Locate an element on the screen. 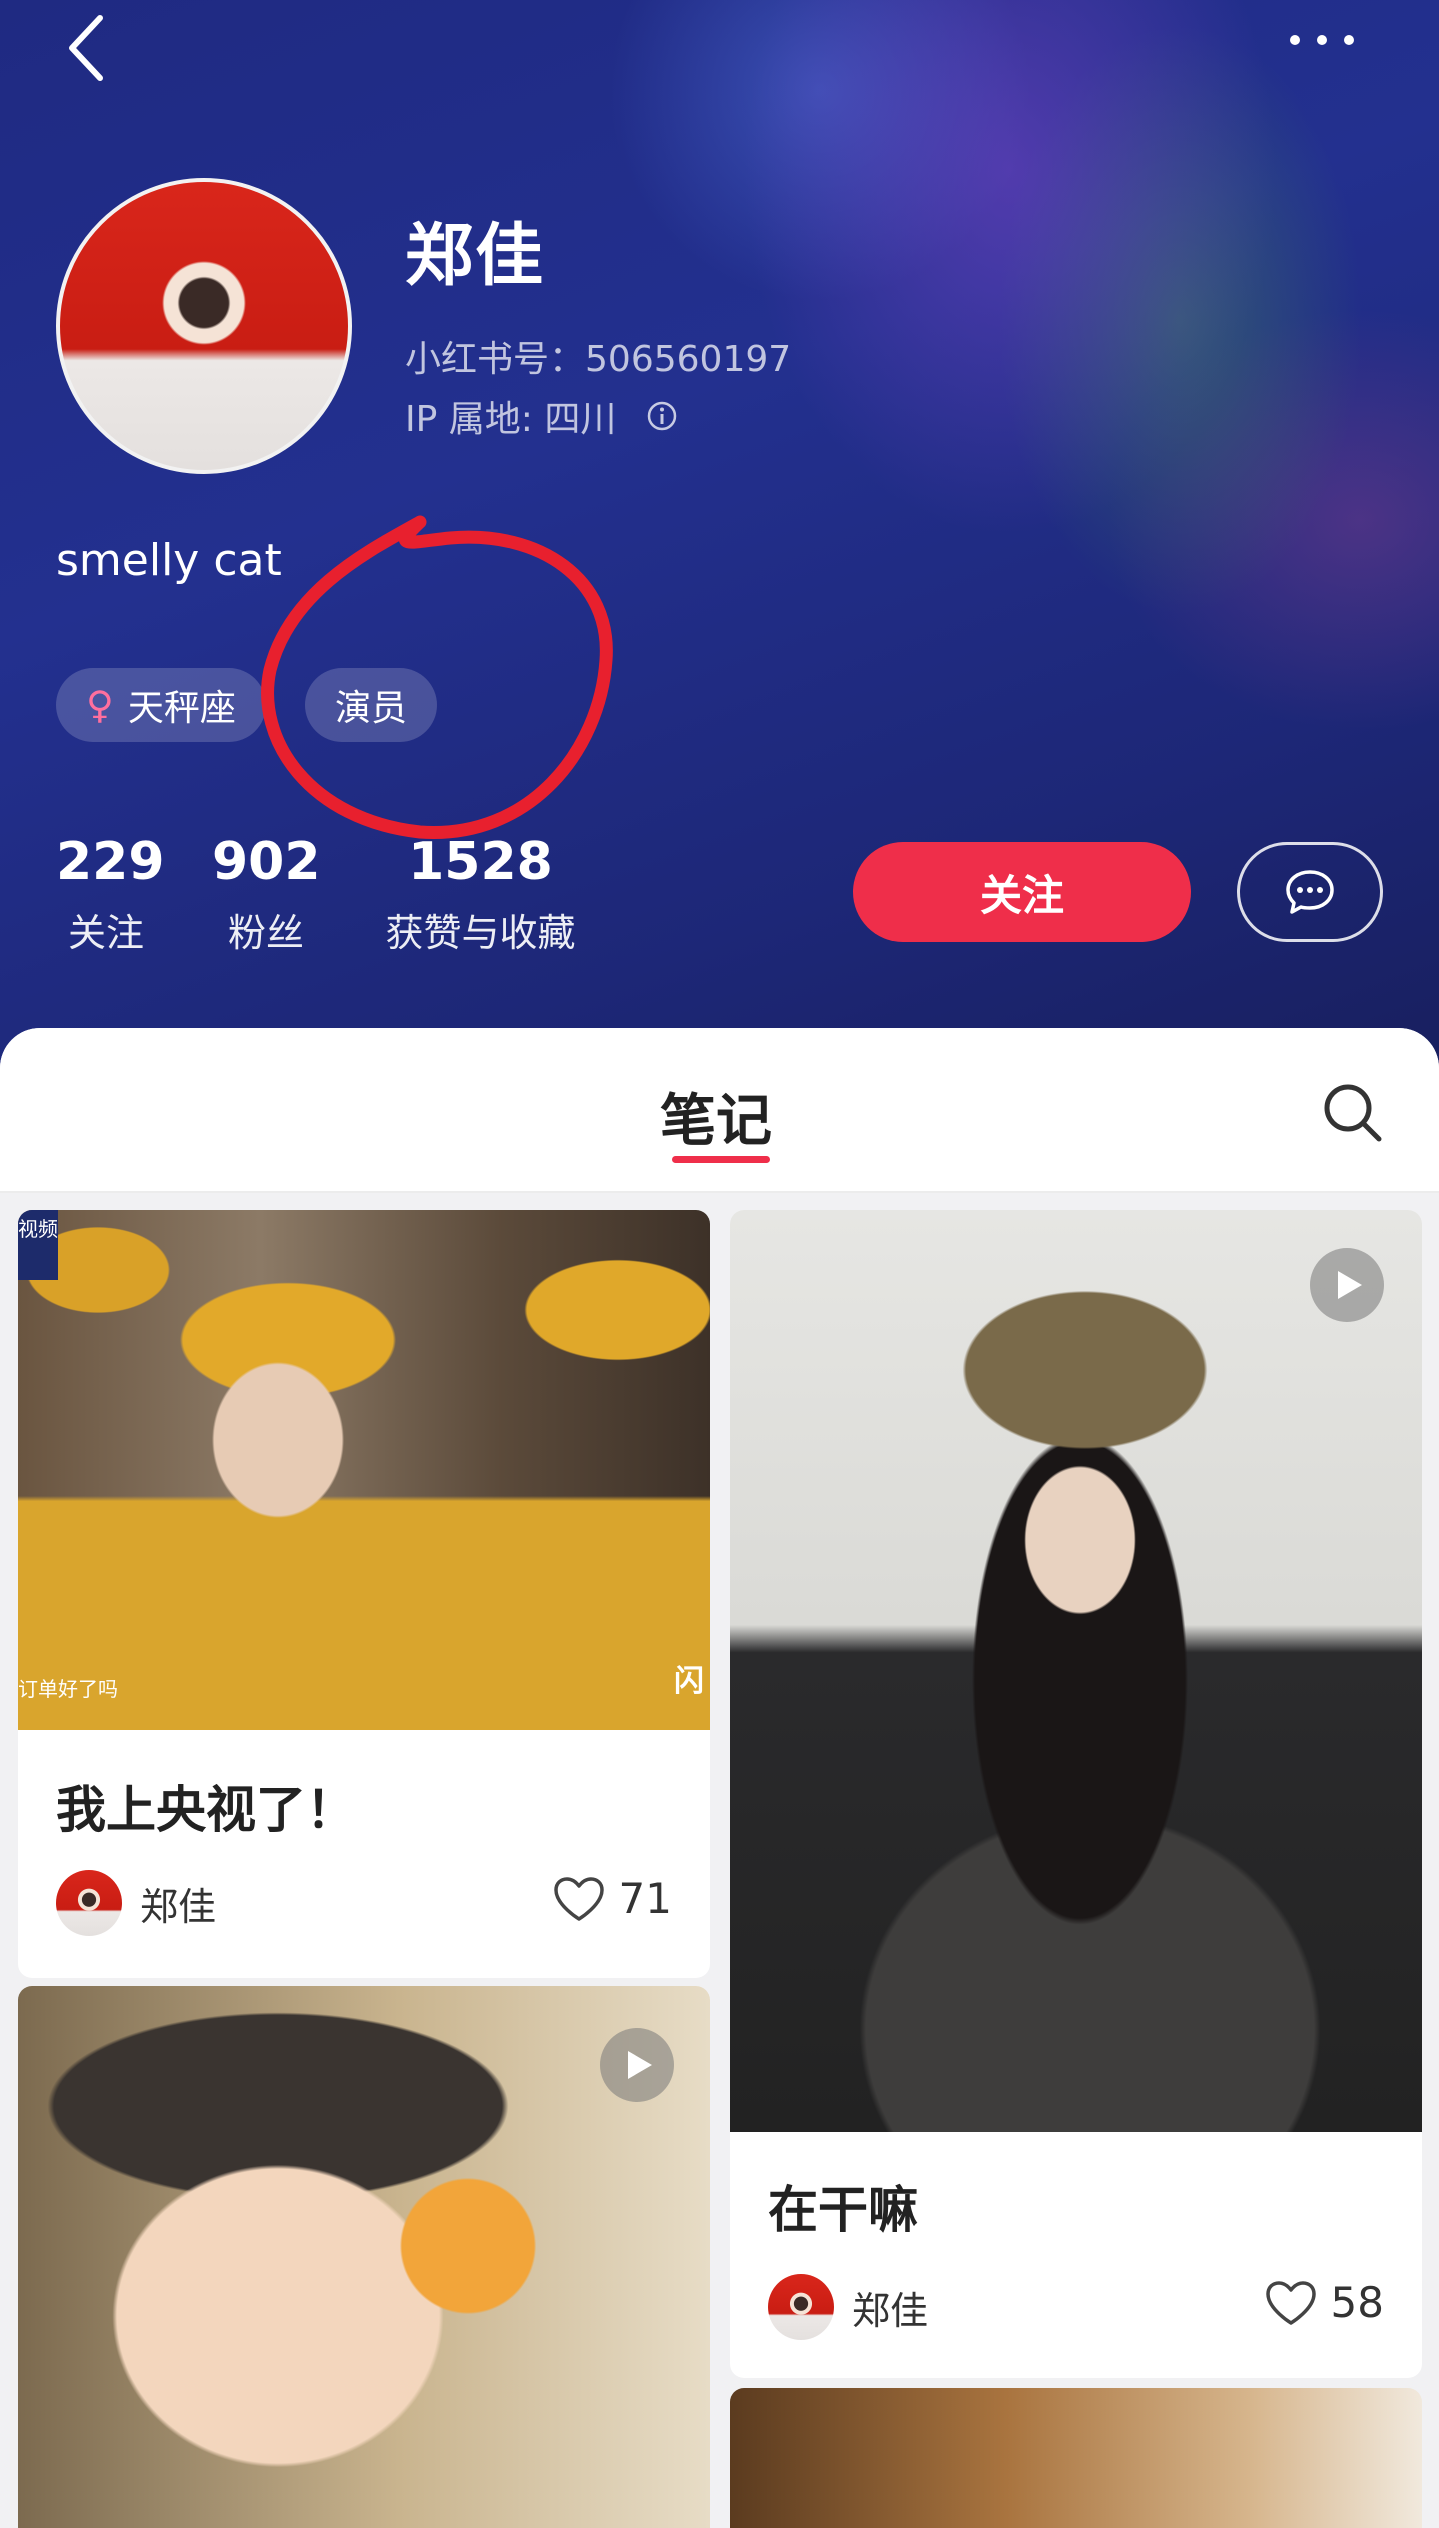  profile-bio: smelly cat is located at coordinates (169, 560).